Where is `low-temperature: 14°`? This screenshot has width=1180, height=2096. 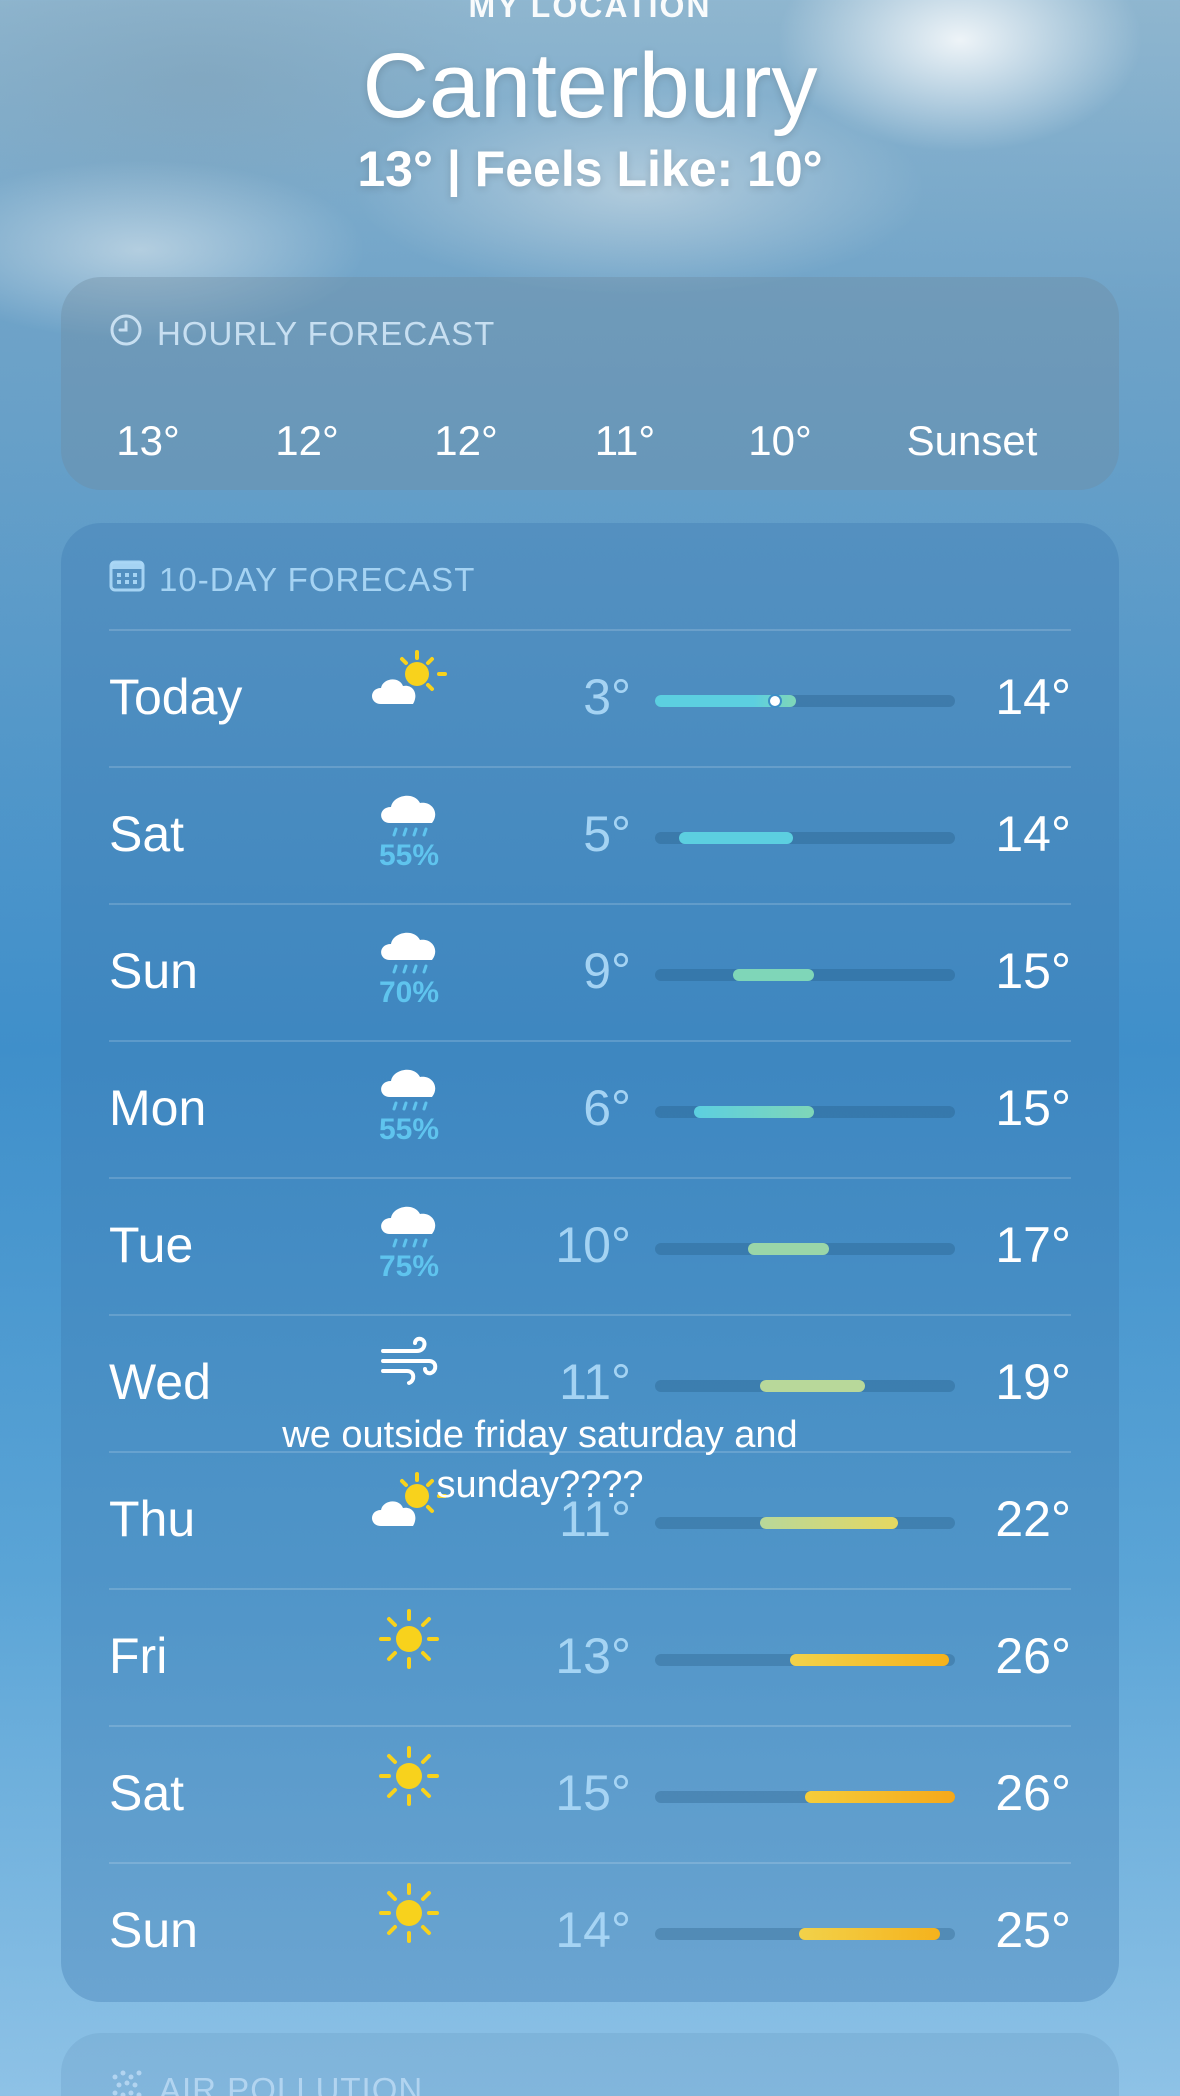
low-temperature: 14° is located at coordinates (593, 1930).